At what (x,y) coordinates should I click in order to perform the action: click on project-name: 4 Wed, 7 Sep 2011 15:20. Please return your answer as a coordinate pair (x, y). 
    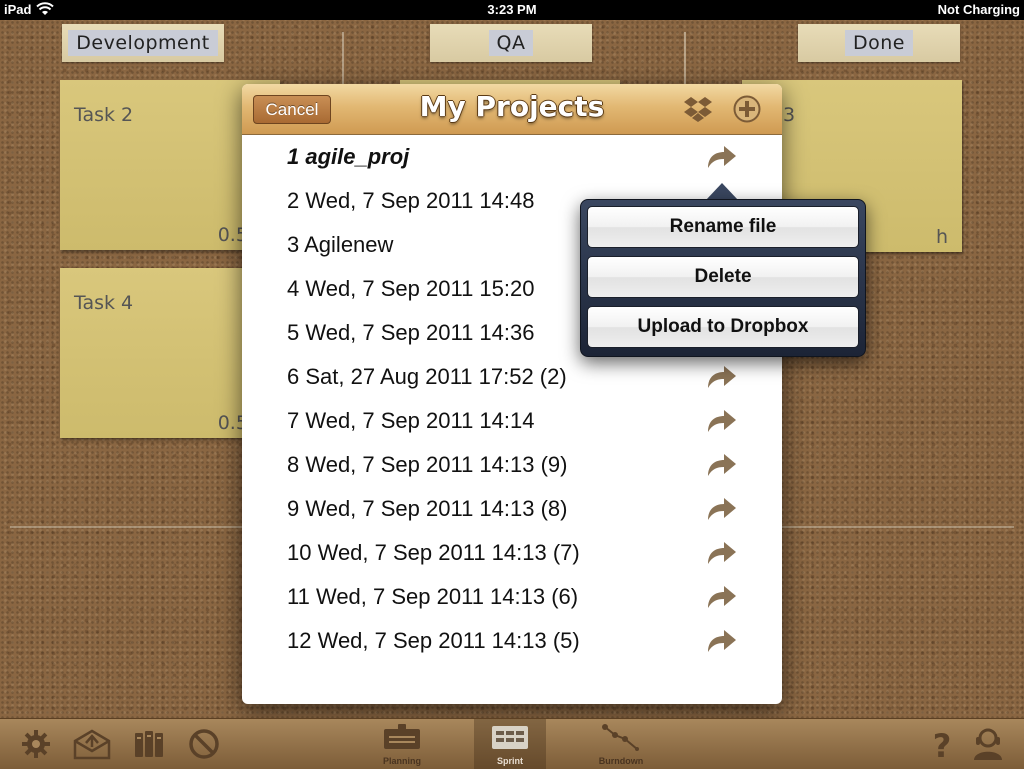
    Looking at the image, I should click on (411, 288).